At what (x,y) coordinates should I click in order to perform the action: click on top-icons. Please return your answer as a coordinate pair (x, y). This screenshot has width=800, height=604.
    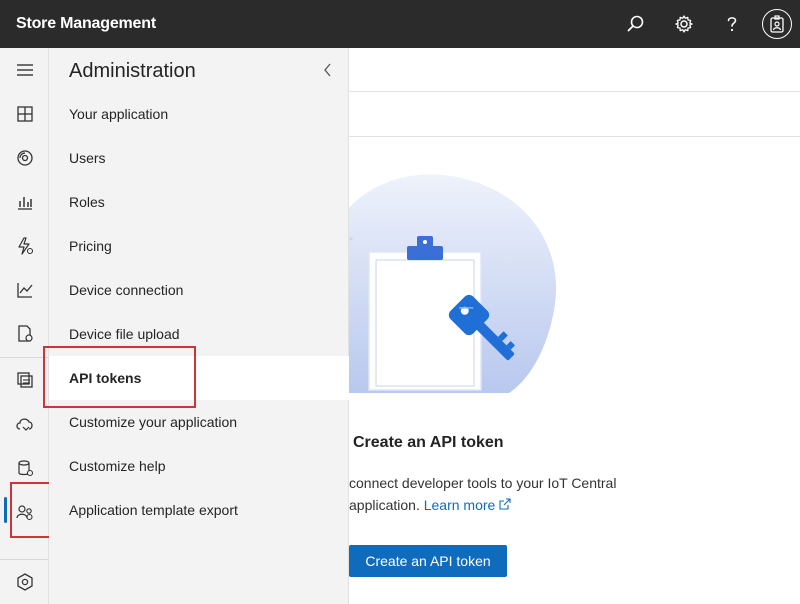
    Looking at the image, I should click on (706, 24).